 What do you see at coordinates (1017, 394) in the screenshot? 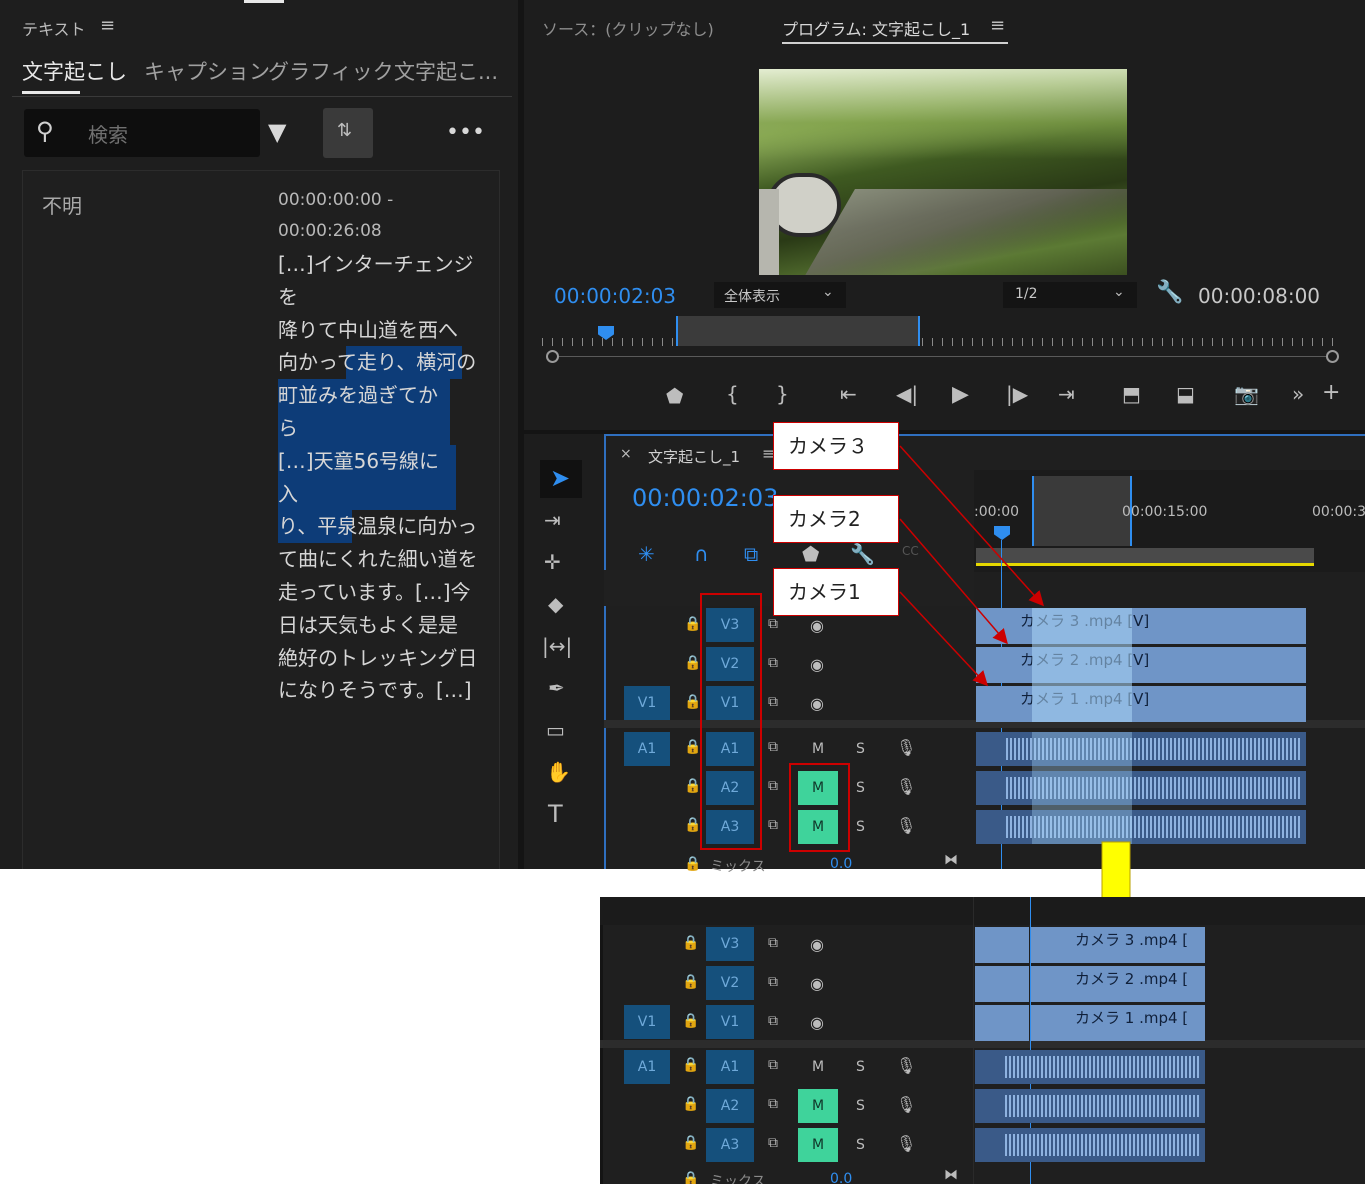
I see `step-forward-icon: |▶` at bounding box center [1017, 394].